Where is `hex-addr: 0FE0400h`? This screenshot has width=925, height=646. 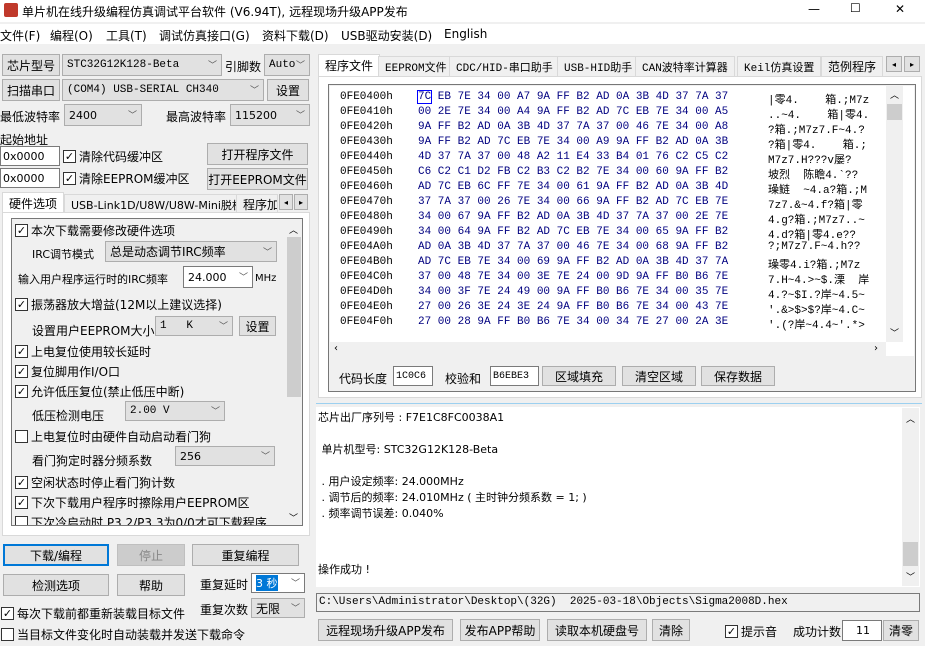
hex-addr: 0FE0400h is located at coordinates (379, 98).